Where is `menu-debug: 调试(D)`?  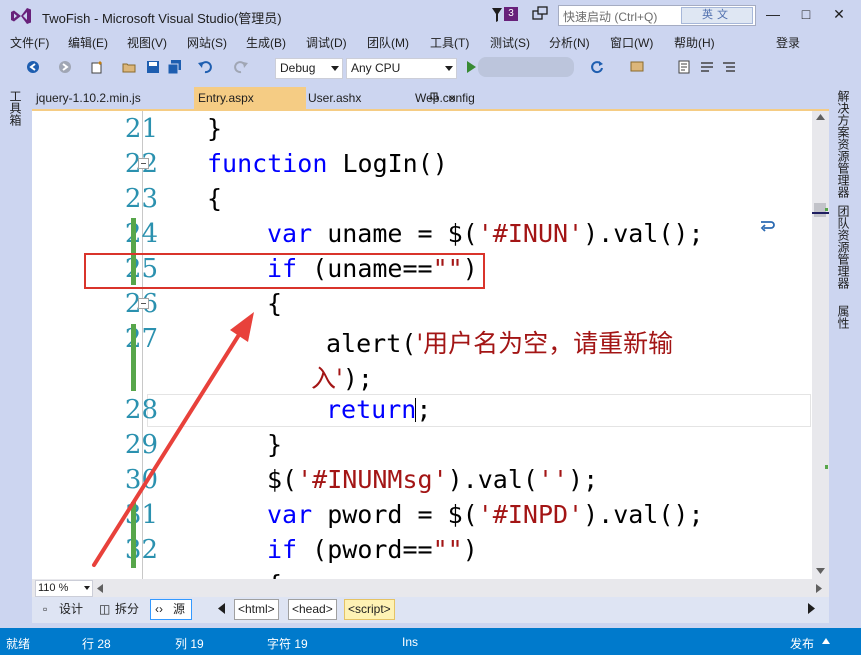 menu-debug: 调试(D) is located at coordinates (326, 42).